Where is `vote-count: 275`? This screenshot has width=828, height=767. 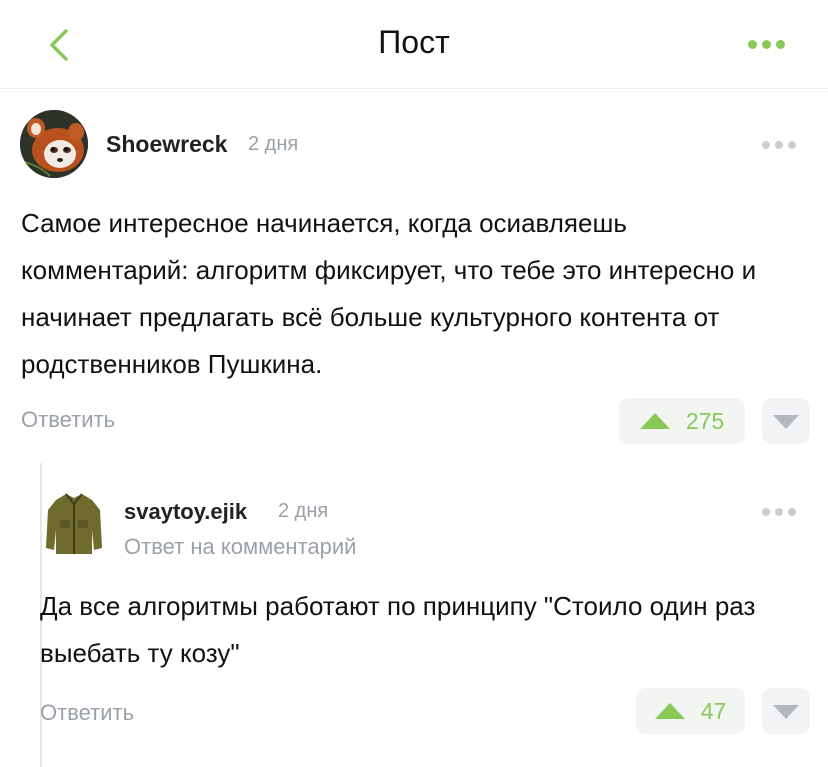 vote-count: 275 is located at coordinates (705, 420).